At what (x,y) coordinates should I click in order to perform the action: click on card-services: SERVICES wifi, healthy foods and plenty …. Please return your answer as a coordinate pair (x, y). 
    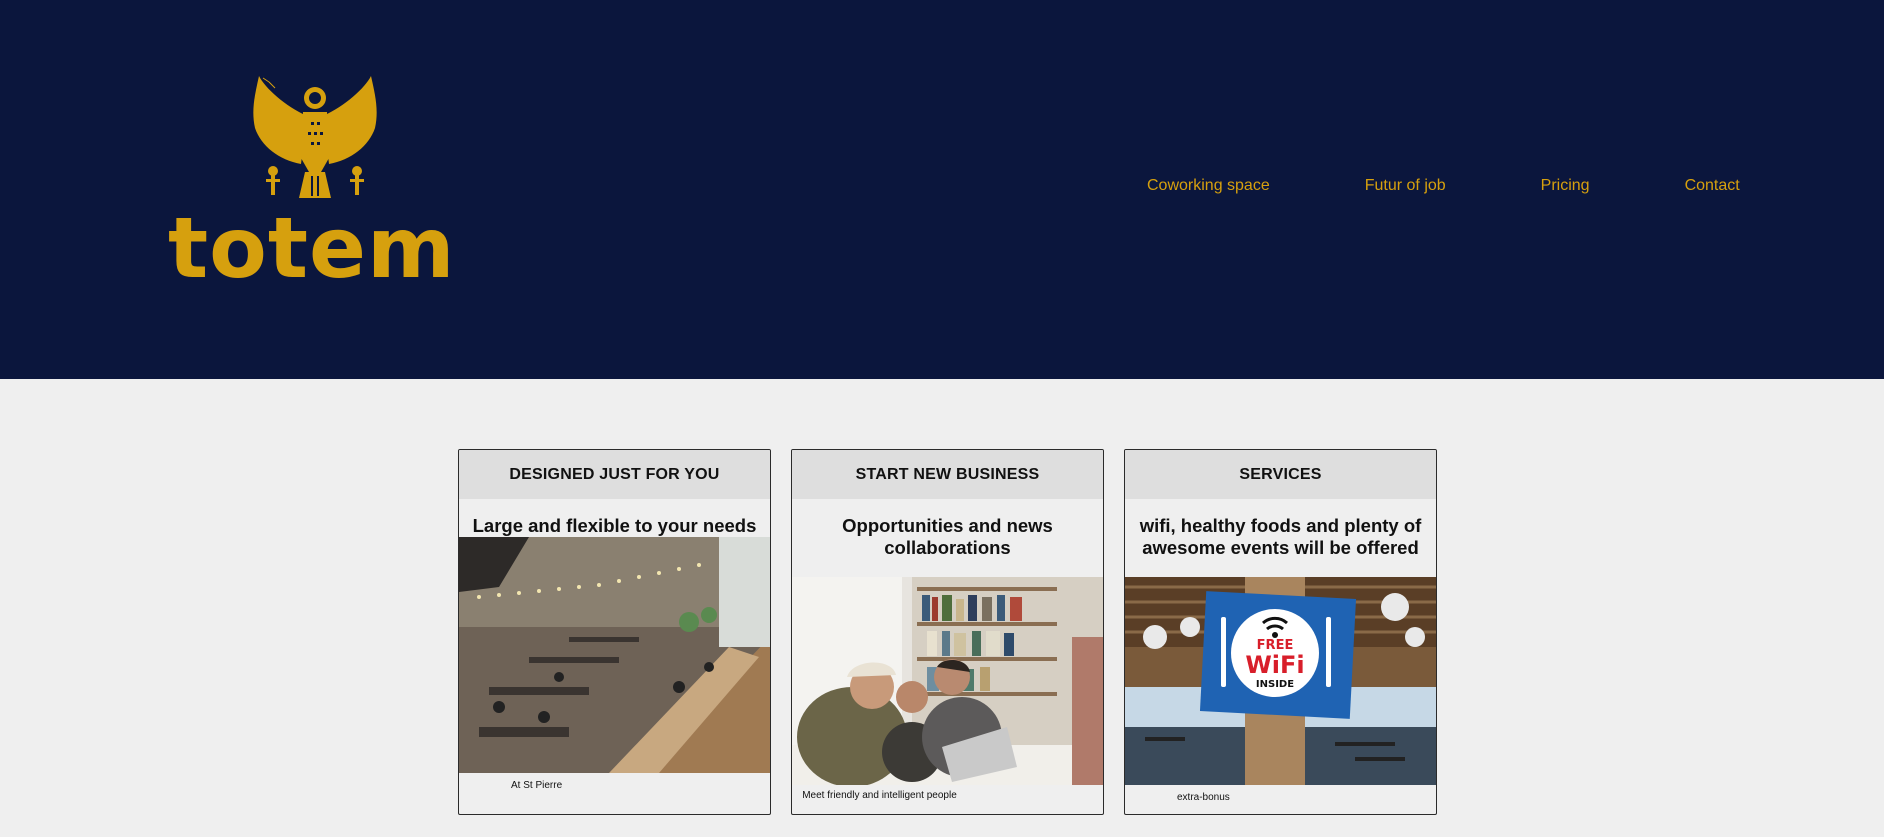
    Looking at the image, I should click on (1280, 632).